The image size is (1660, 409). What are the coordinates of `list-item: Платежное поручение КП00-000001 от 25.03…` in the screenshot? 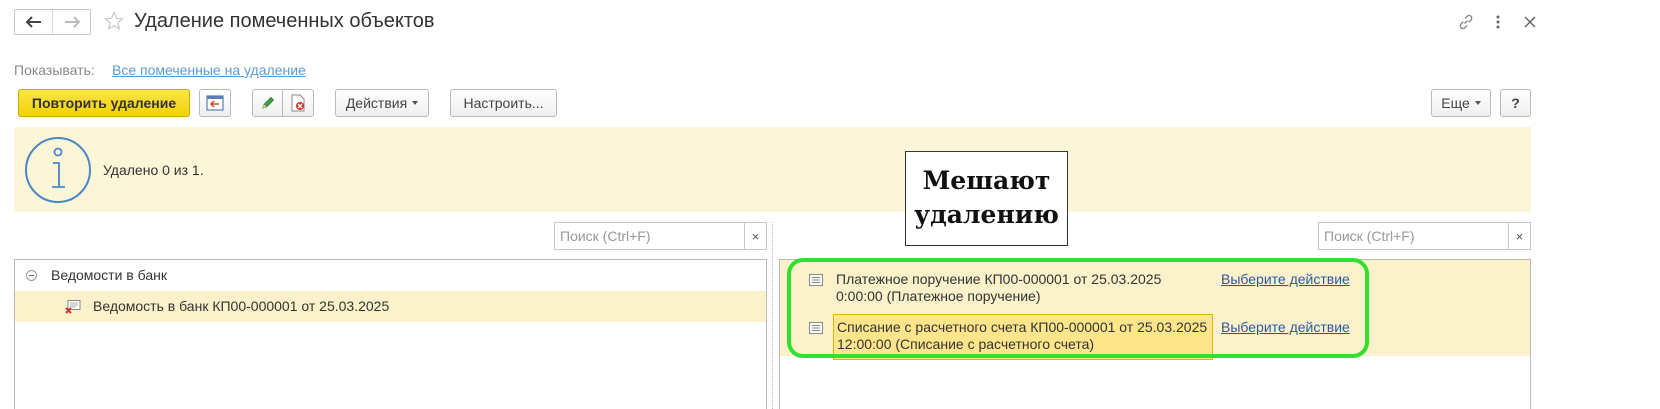 It's located at (1155, 286).